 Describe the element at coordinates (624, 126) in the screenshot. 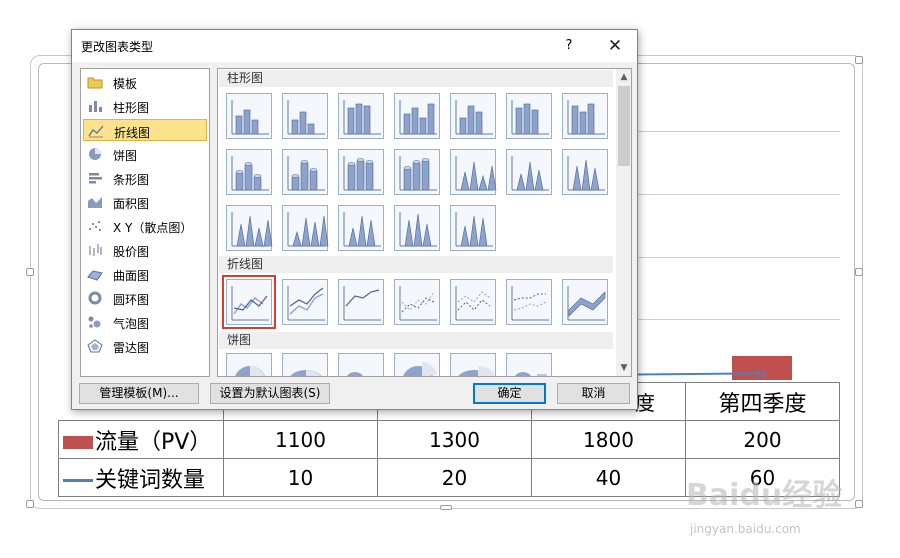

I see `scroll-thumb` at that location.